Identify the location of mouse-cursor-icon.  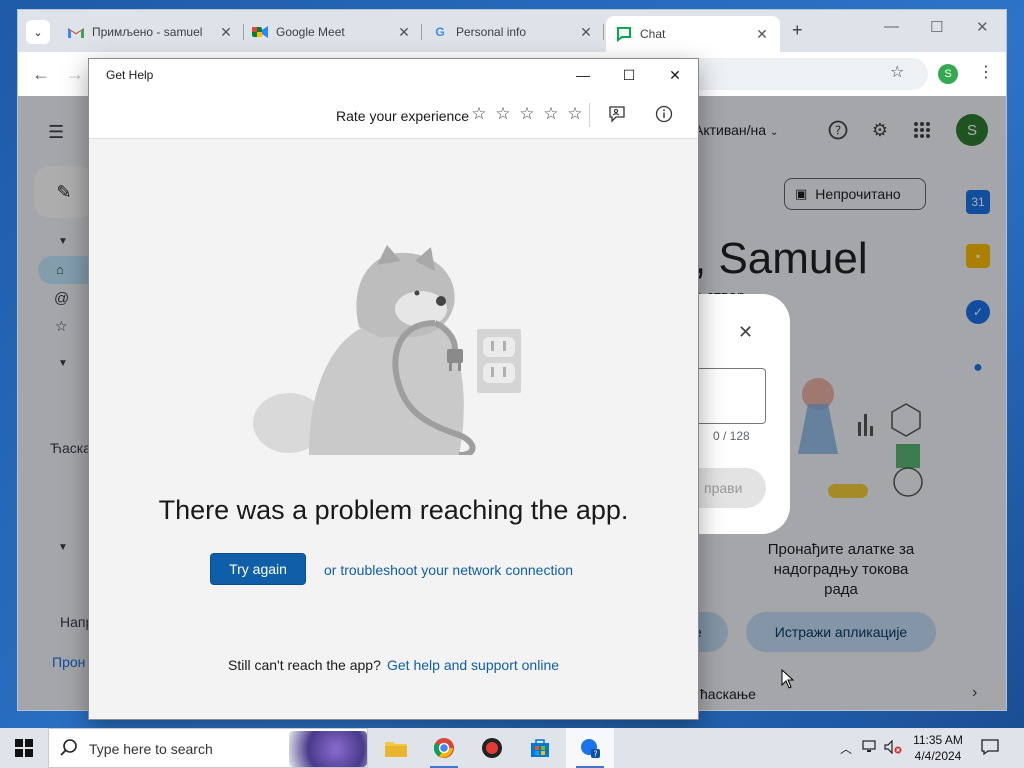
(788, 679).